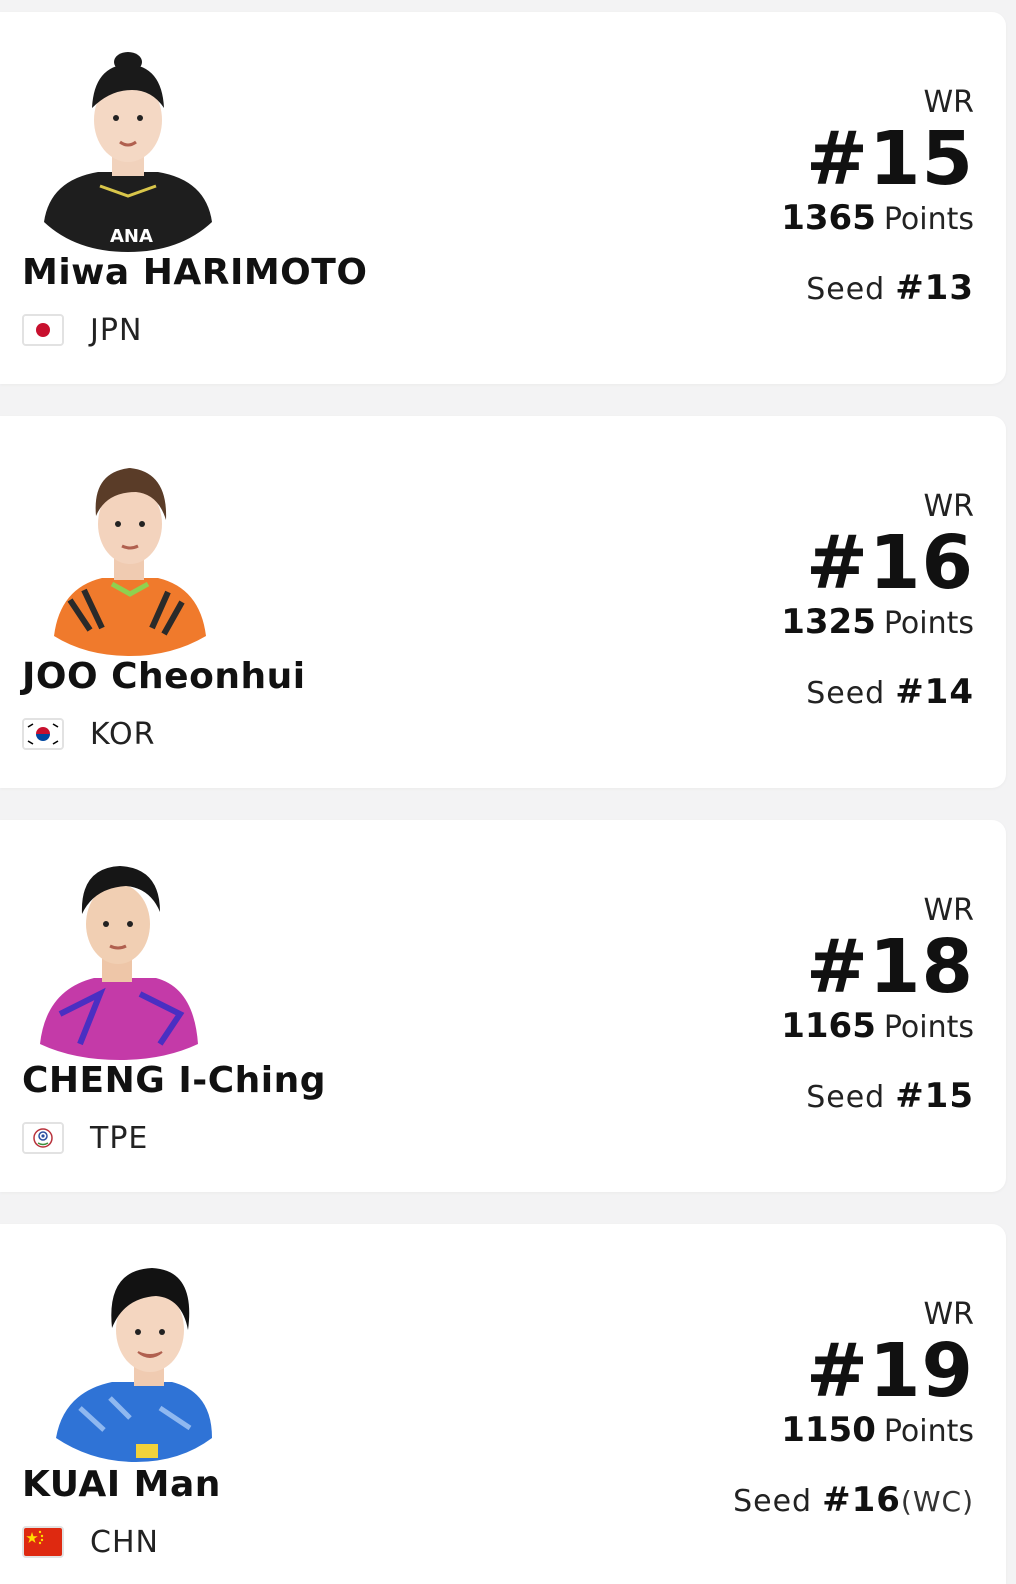  I want to click on points-value: 1325, so click(828, 622).